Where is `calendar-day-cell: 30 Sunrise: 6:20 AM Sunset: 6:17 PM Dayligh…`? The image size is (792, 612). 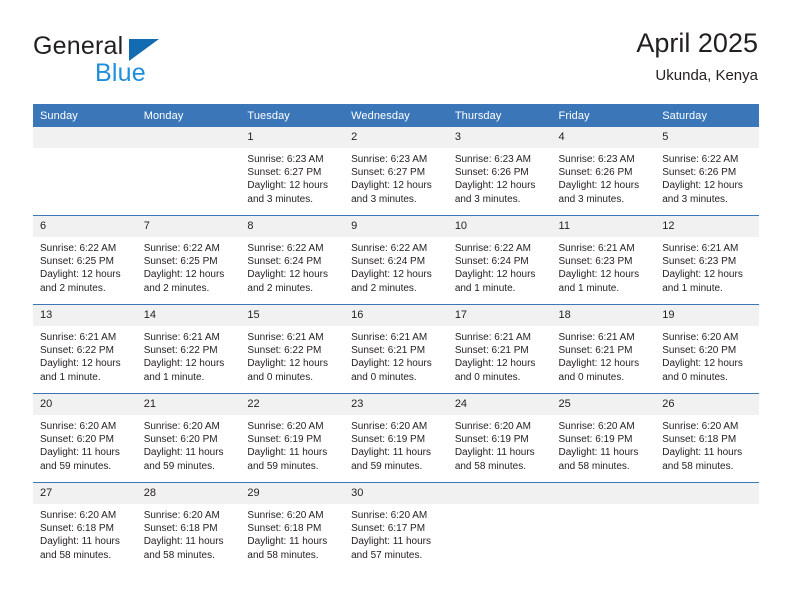 calendar-day-cell: 30 Sunrise: 6:20 AM Sunset: 6:17 PM Dayligh… is located at coordinates (396, 526).